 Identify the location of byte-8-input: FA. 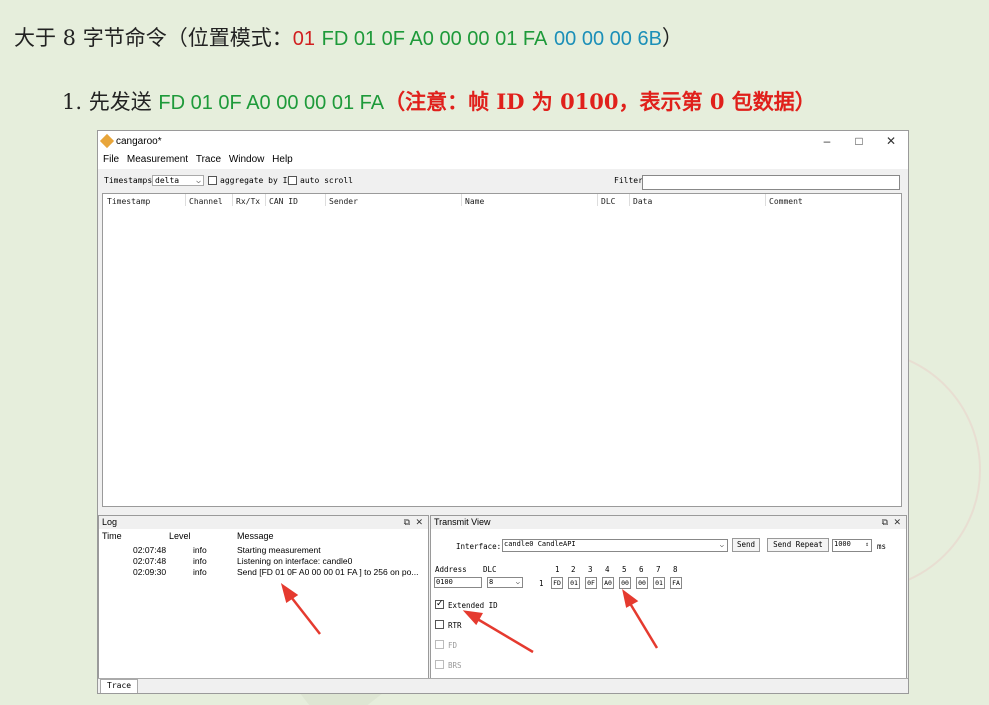
(676, 583).